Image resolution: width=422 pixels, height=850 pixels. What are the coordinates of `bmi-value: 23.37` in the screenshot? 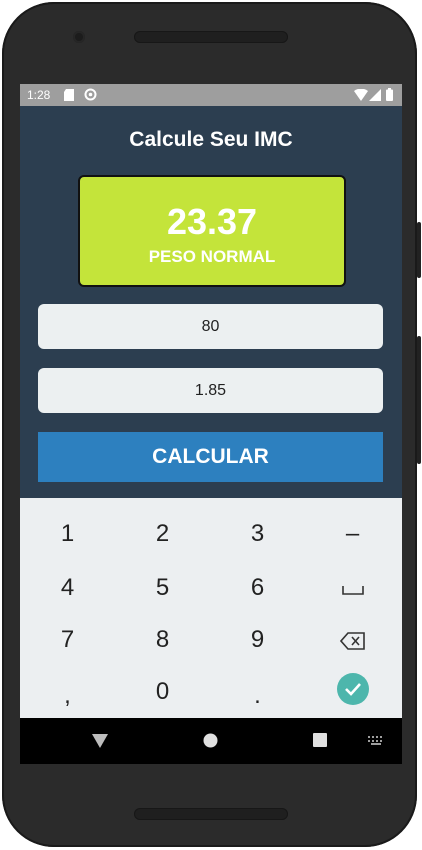 It's located at (212, 221).